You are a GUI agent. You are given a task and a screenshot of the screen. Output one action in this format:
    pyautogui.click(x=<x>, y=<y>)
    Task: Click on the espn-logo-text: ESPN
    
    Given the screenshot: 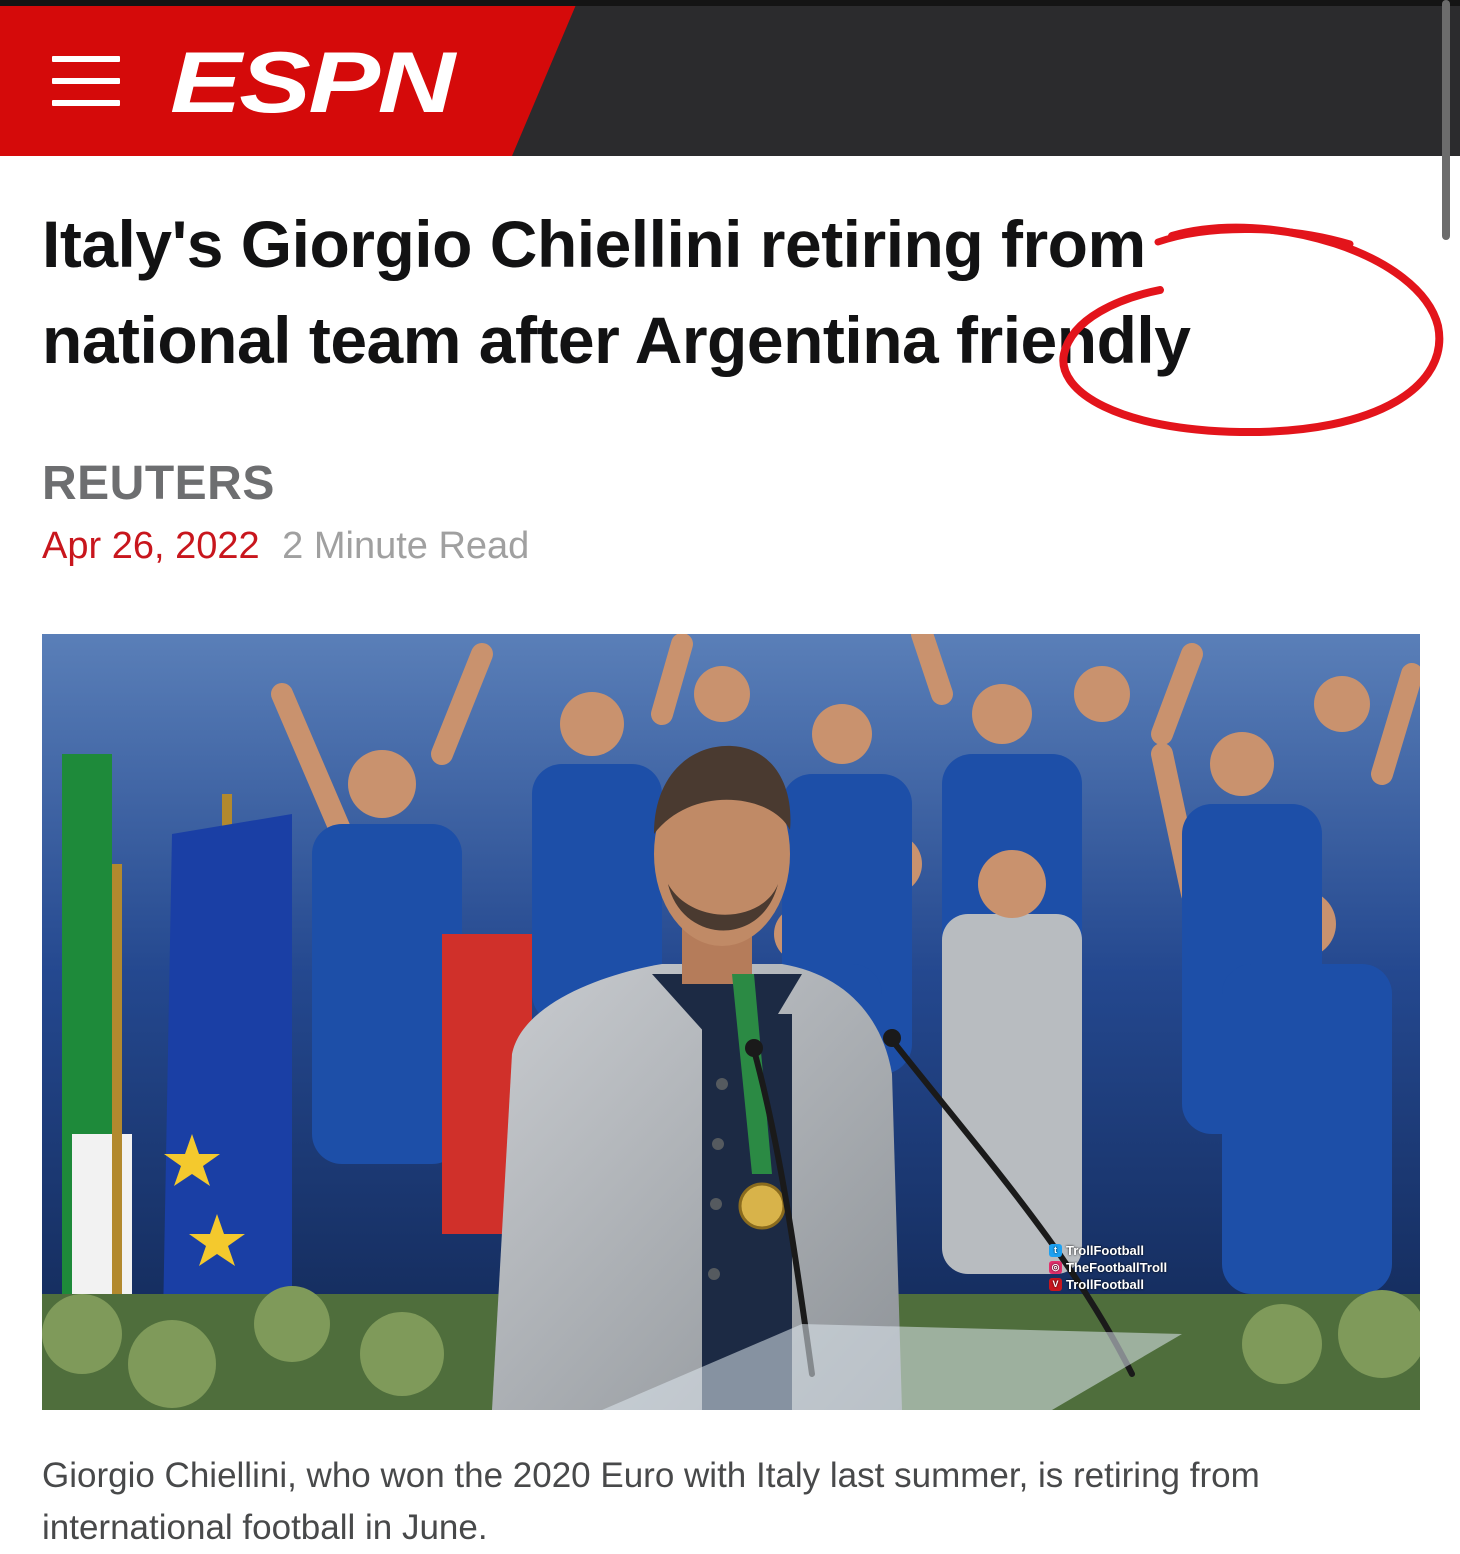 What is the action you would take?
    pyautogui.click(x=312, y=83)
    